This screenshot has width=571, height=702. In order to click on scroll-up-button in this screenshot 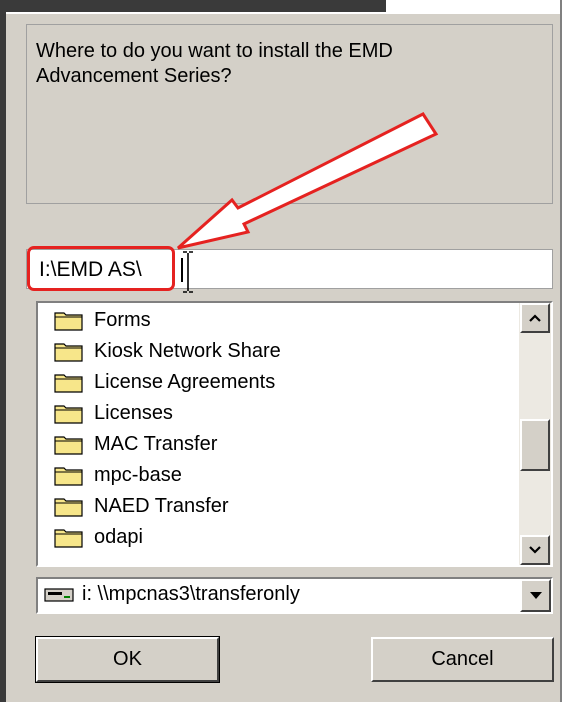, I will do `click(535, 318)`.